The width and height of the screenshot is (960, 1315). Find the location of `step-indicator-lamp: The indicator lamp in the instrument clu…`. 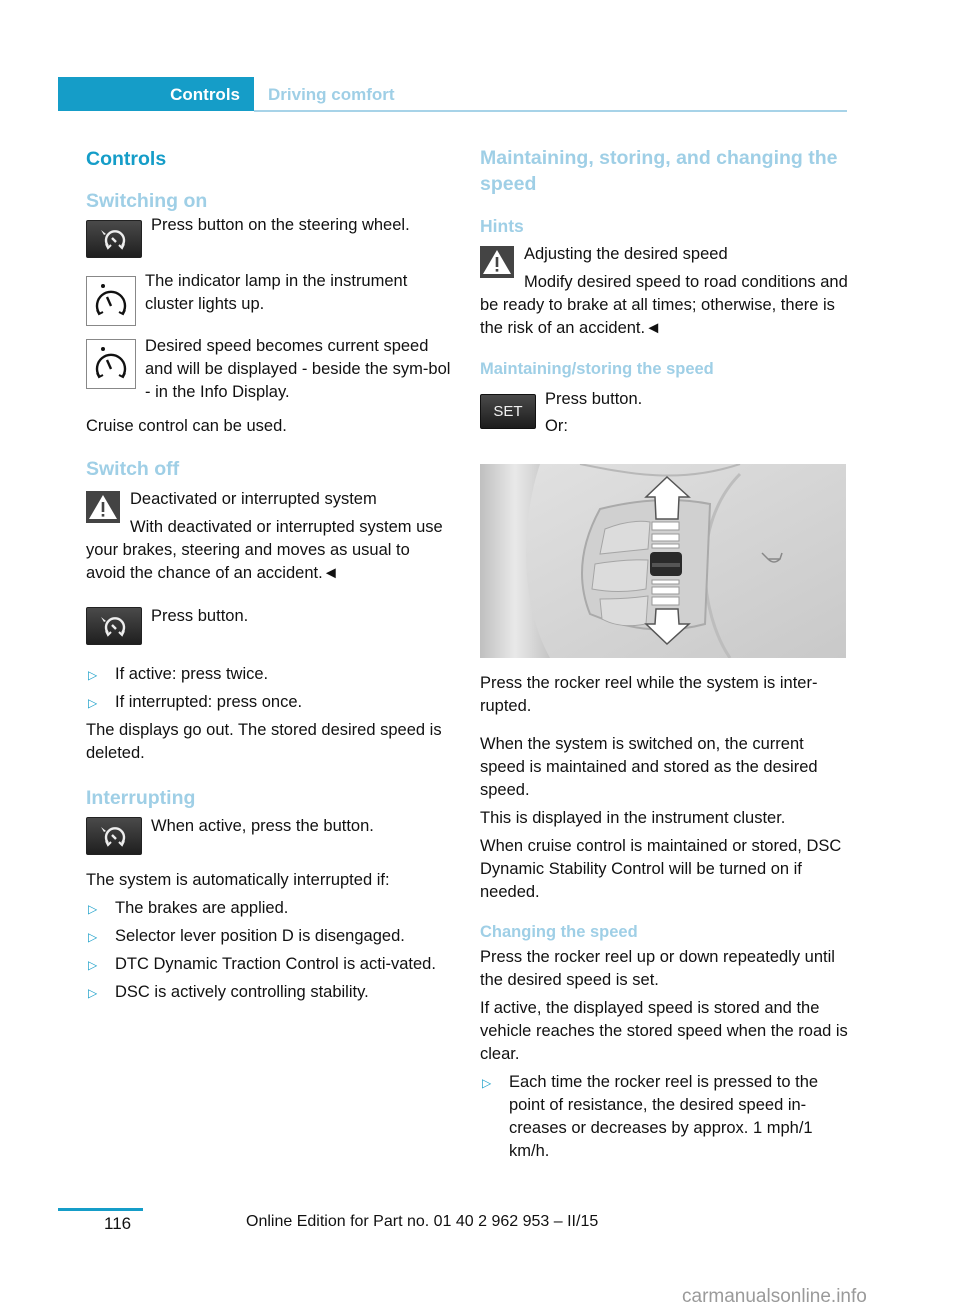

step-indicator-lamp: The indicator lamp in the instrument clu… is located at coordinates (269, 302).